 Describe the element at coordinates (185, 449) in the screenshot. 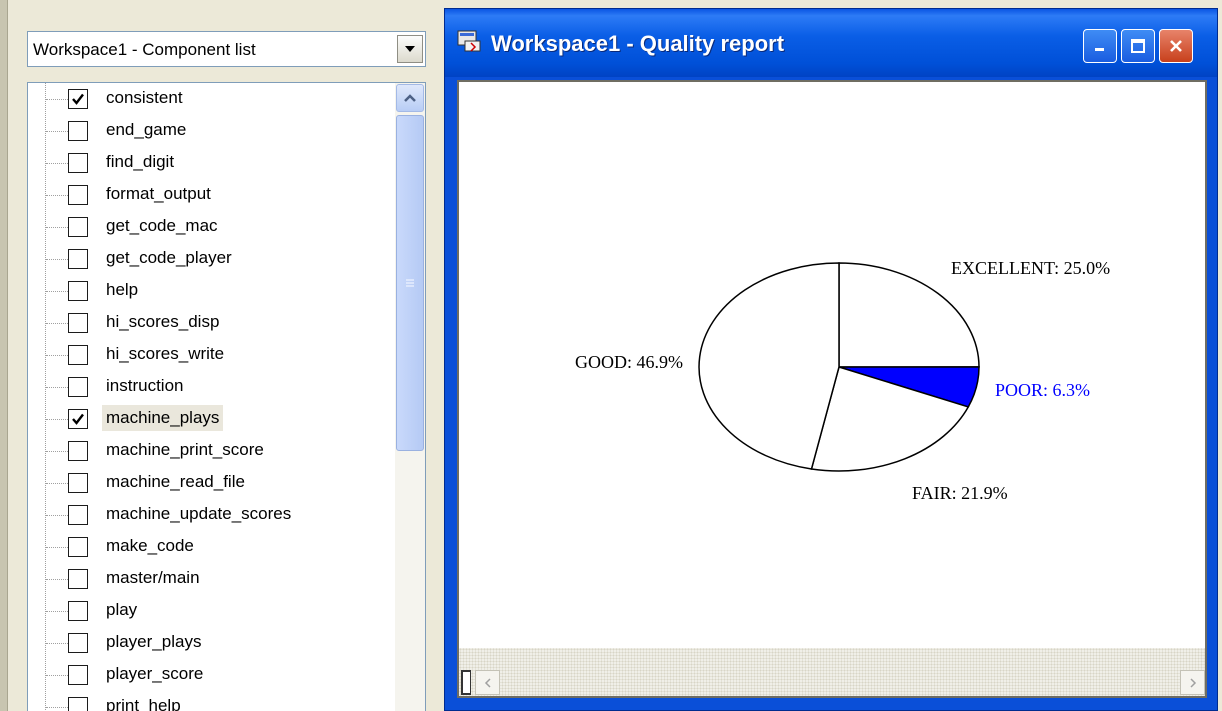

I see `component-label: machine_print_score` at that location.